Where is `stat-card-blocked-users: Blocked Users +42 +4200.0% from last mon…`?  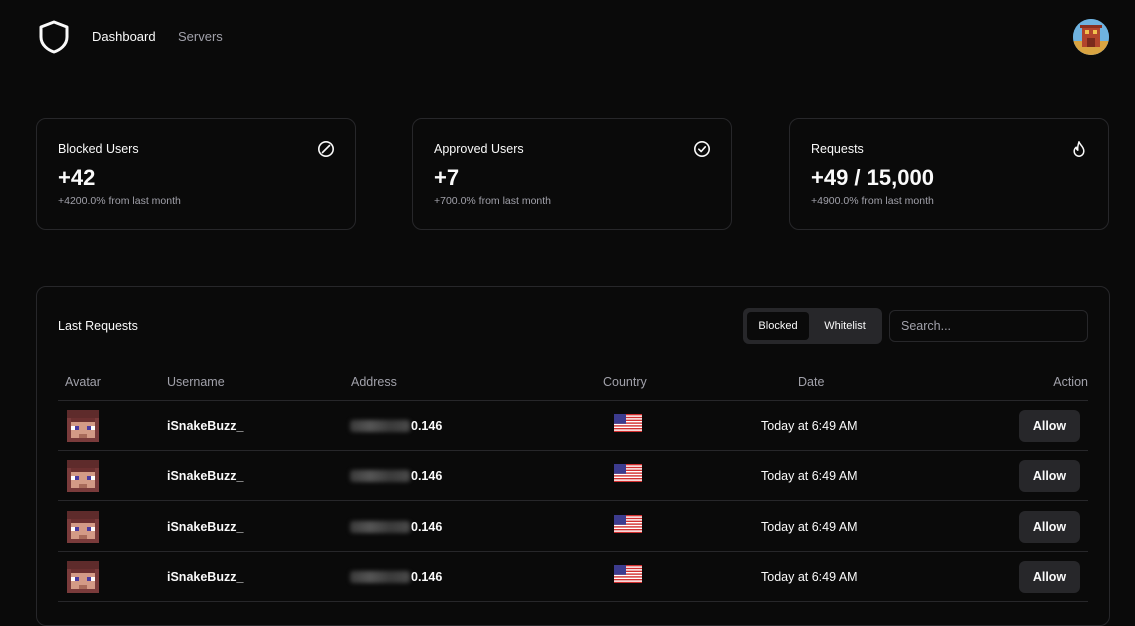
stat-card-blocked-users: Blocked Users +42 +4200.0% from last mon… is located at coordinates (196, 174).